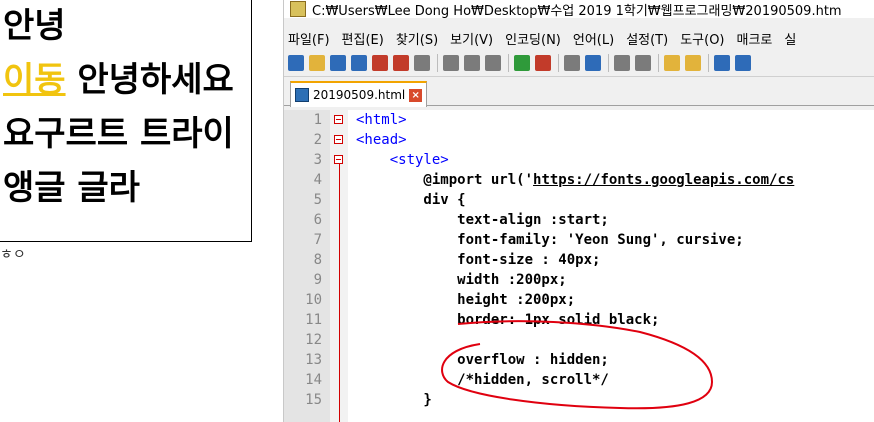  What do you see at coordinates (298, 9) in the screenshot?
I see `notepad-app-icon` at bounding box center [298, 9].